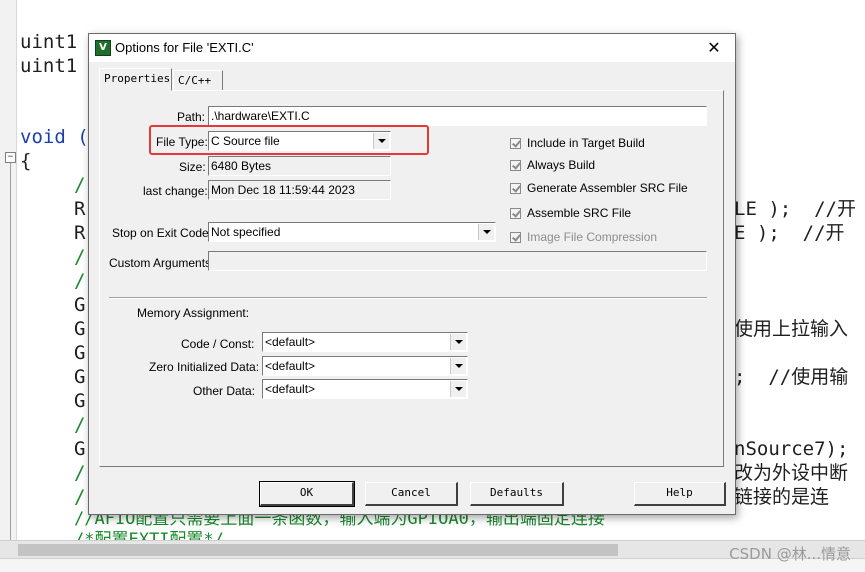 The height and width of the screenshot is (572, 865). I want to click on path-field: .\hardware\EXTI.C, so click(457, 116).